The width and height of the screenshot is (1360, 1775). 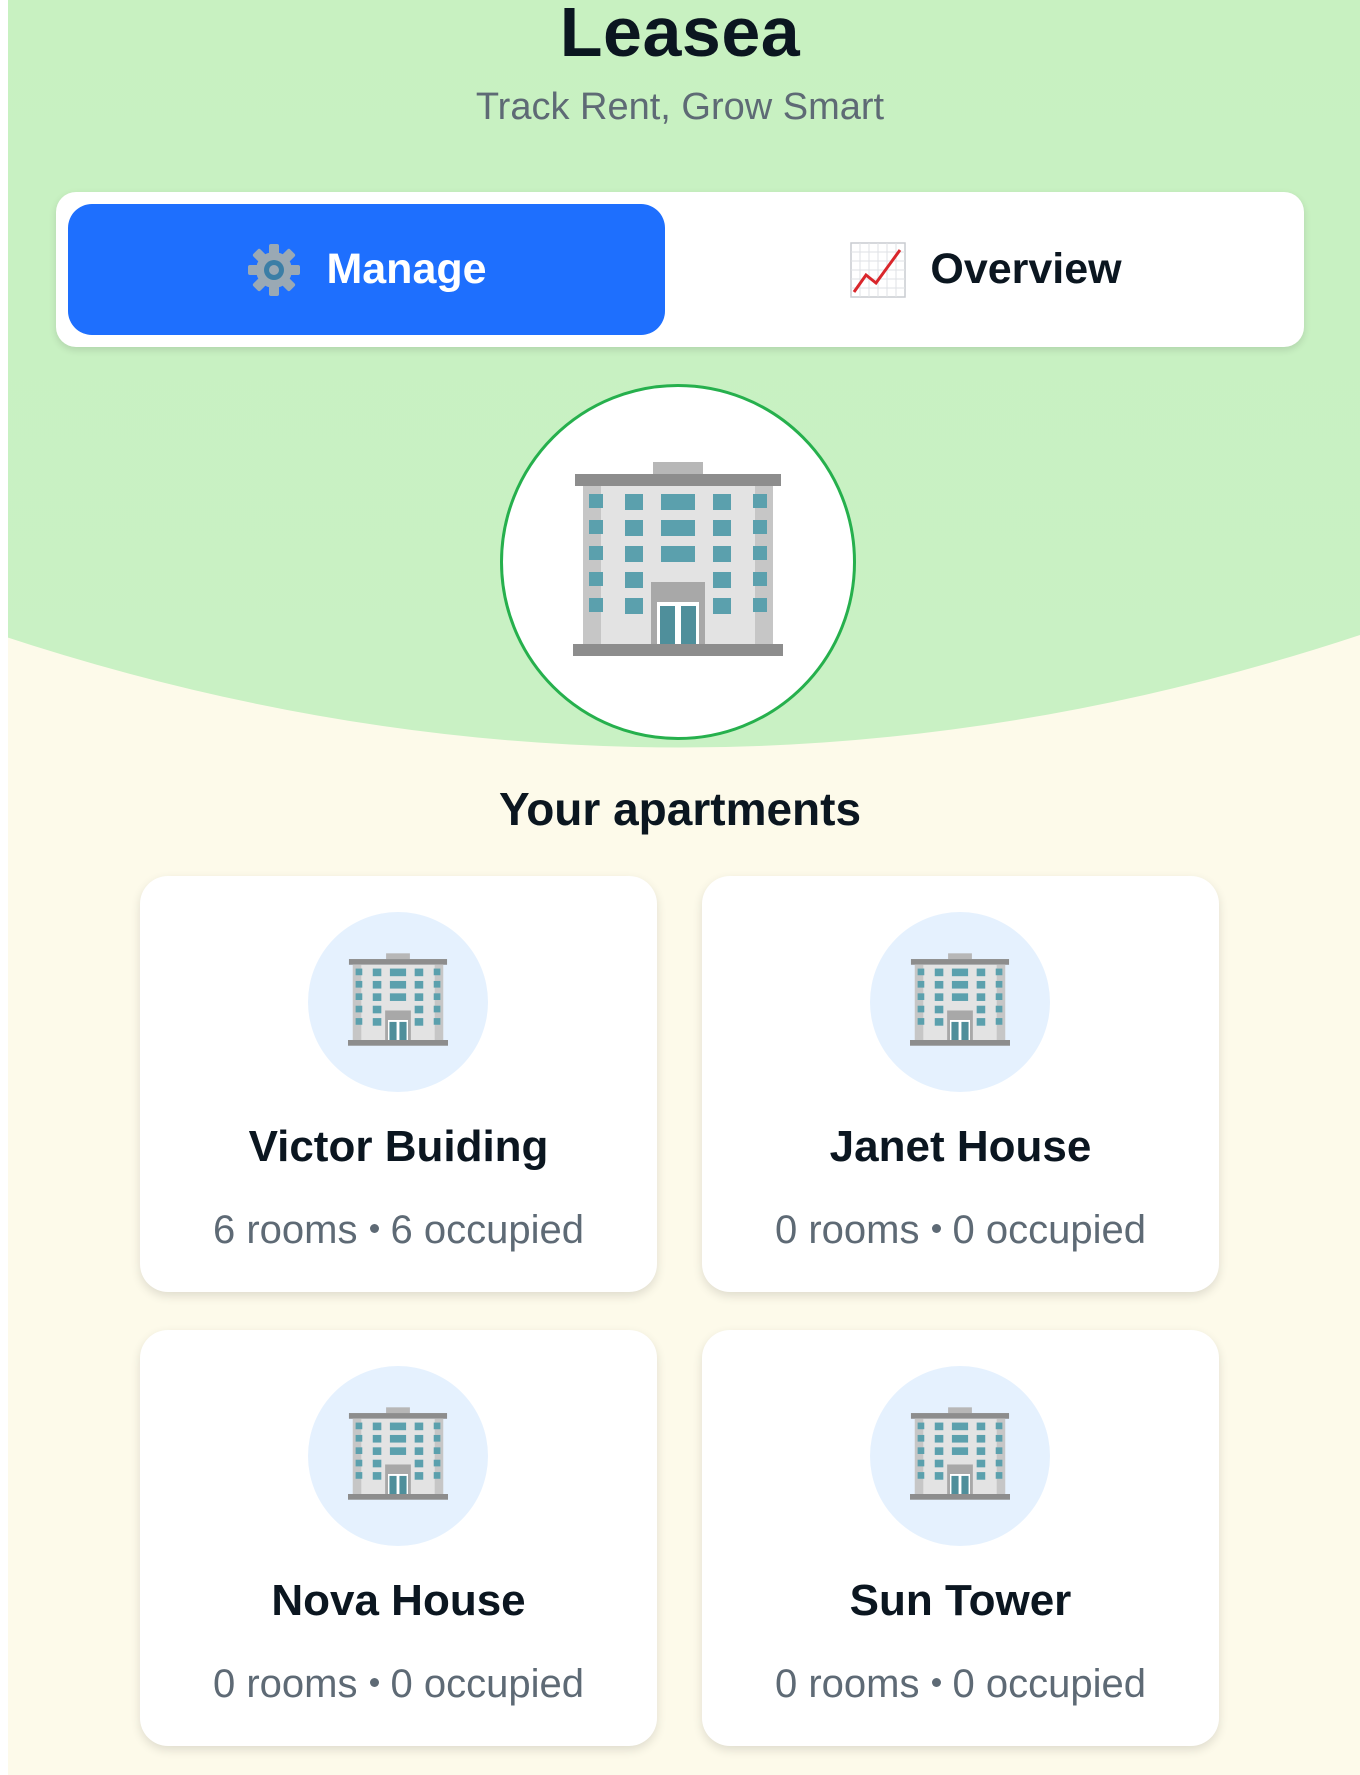 I want to click on apartment-card: Janet House 0 rooms 0 occupied, so click(x=960, y=1084).